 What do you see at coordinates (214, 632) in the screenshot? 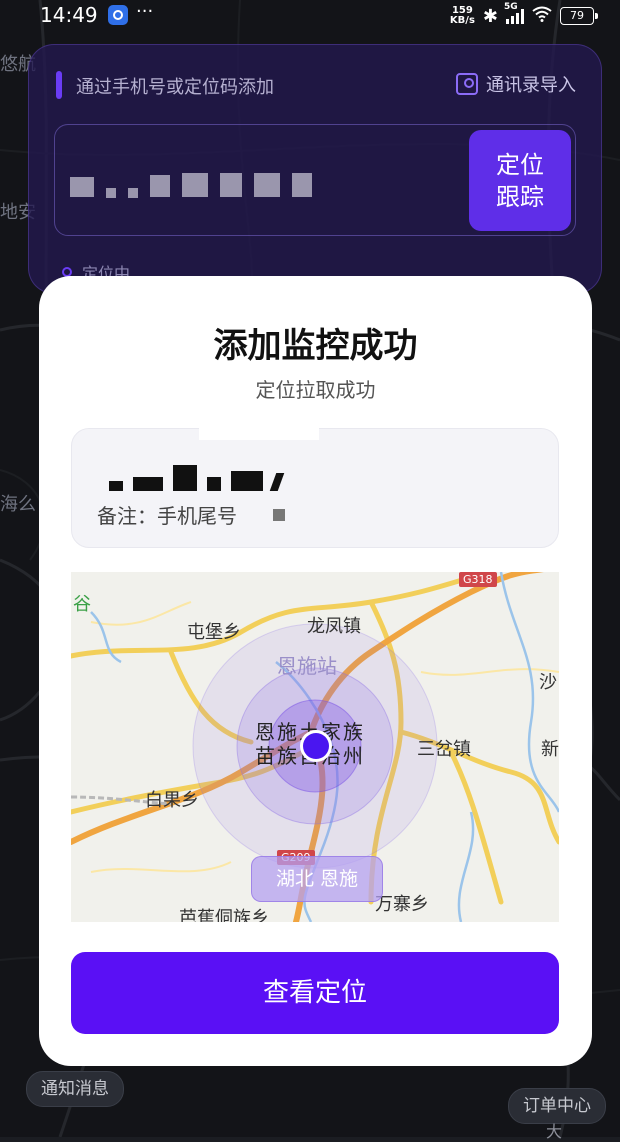
I see `map-label: 屯堡乡` at bounding box center [214, 632].